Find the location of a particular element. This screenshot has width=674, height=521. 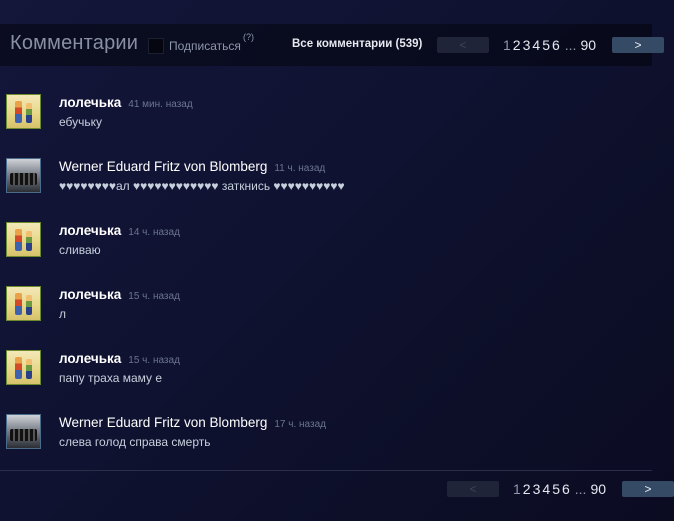

pager-bottom: < 1 2 3 4 5 6 ... 90 > is located at coordinates (560, 489).